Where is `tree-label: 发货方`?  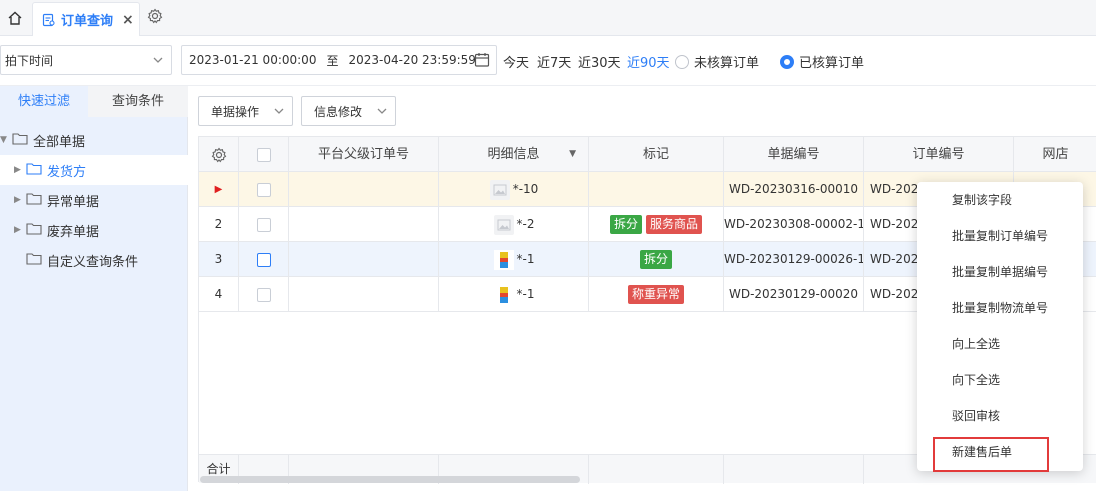
tree-label: 发货方 is located at coordinates (67, 172).